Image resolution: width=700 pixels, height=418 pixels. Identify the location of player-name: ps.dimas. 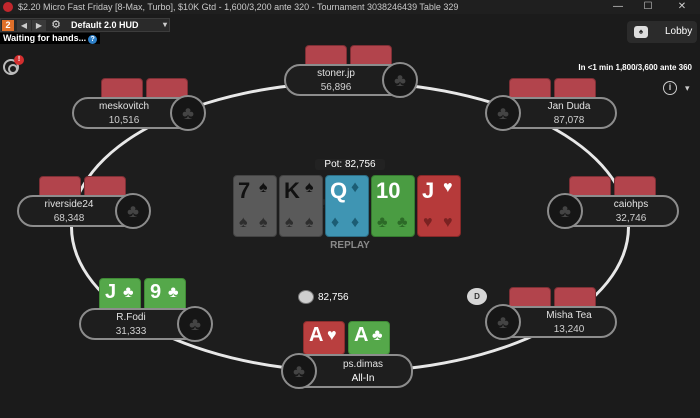
(362, 364).